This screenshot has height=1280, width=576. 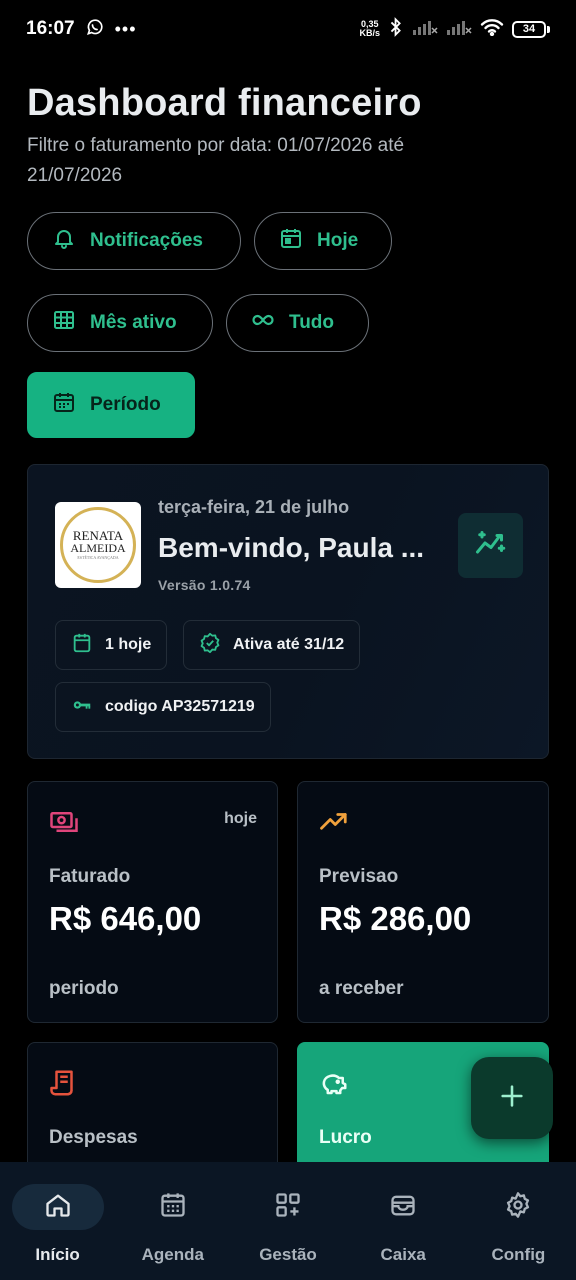 What do you see at coordinates (288, 29) in the screenshot?
I see `status-bar: 16:07 ••• 0,35 KB/s 34` at bounding box center [288, 29].